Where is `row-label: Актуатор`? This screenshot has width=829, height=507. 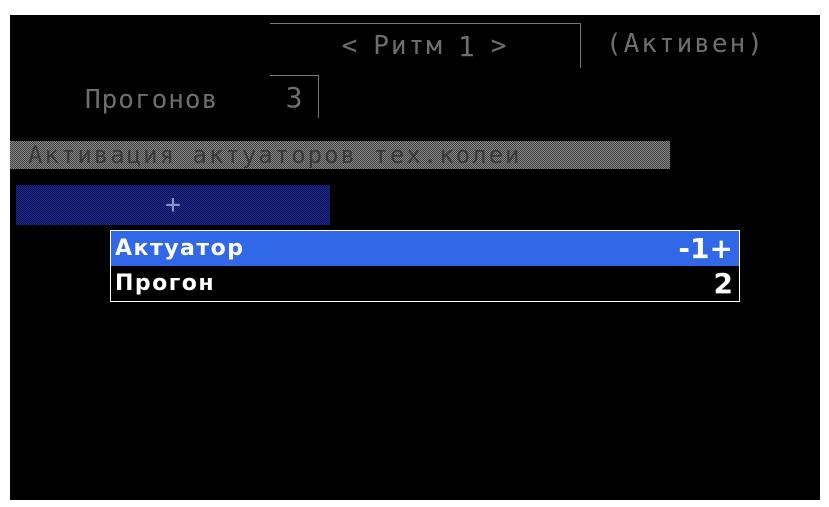 row-label: Актуатор is located at coordinates (180, 248).